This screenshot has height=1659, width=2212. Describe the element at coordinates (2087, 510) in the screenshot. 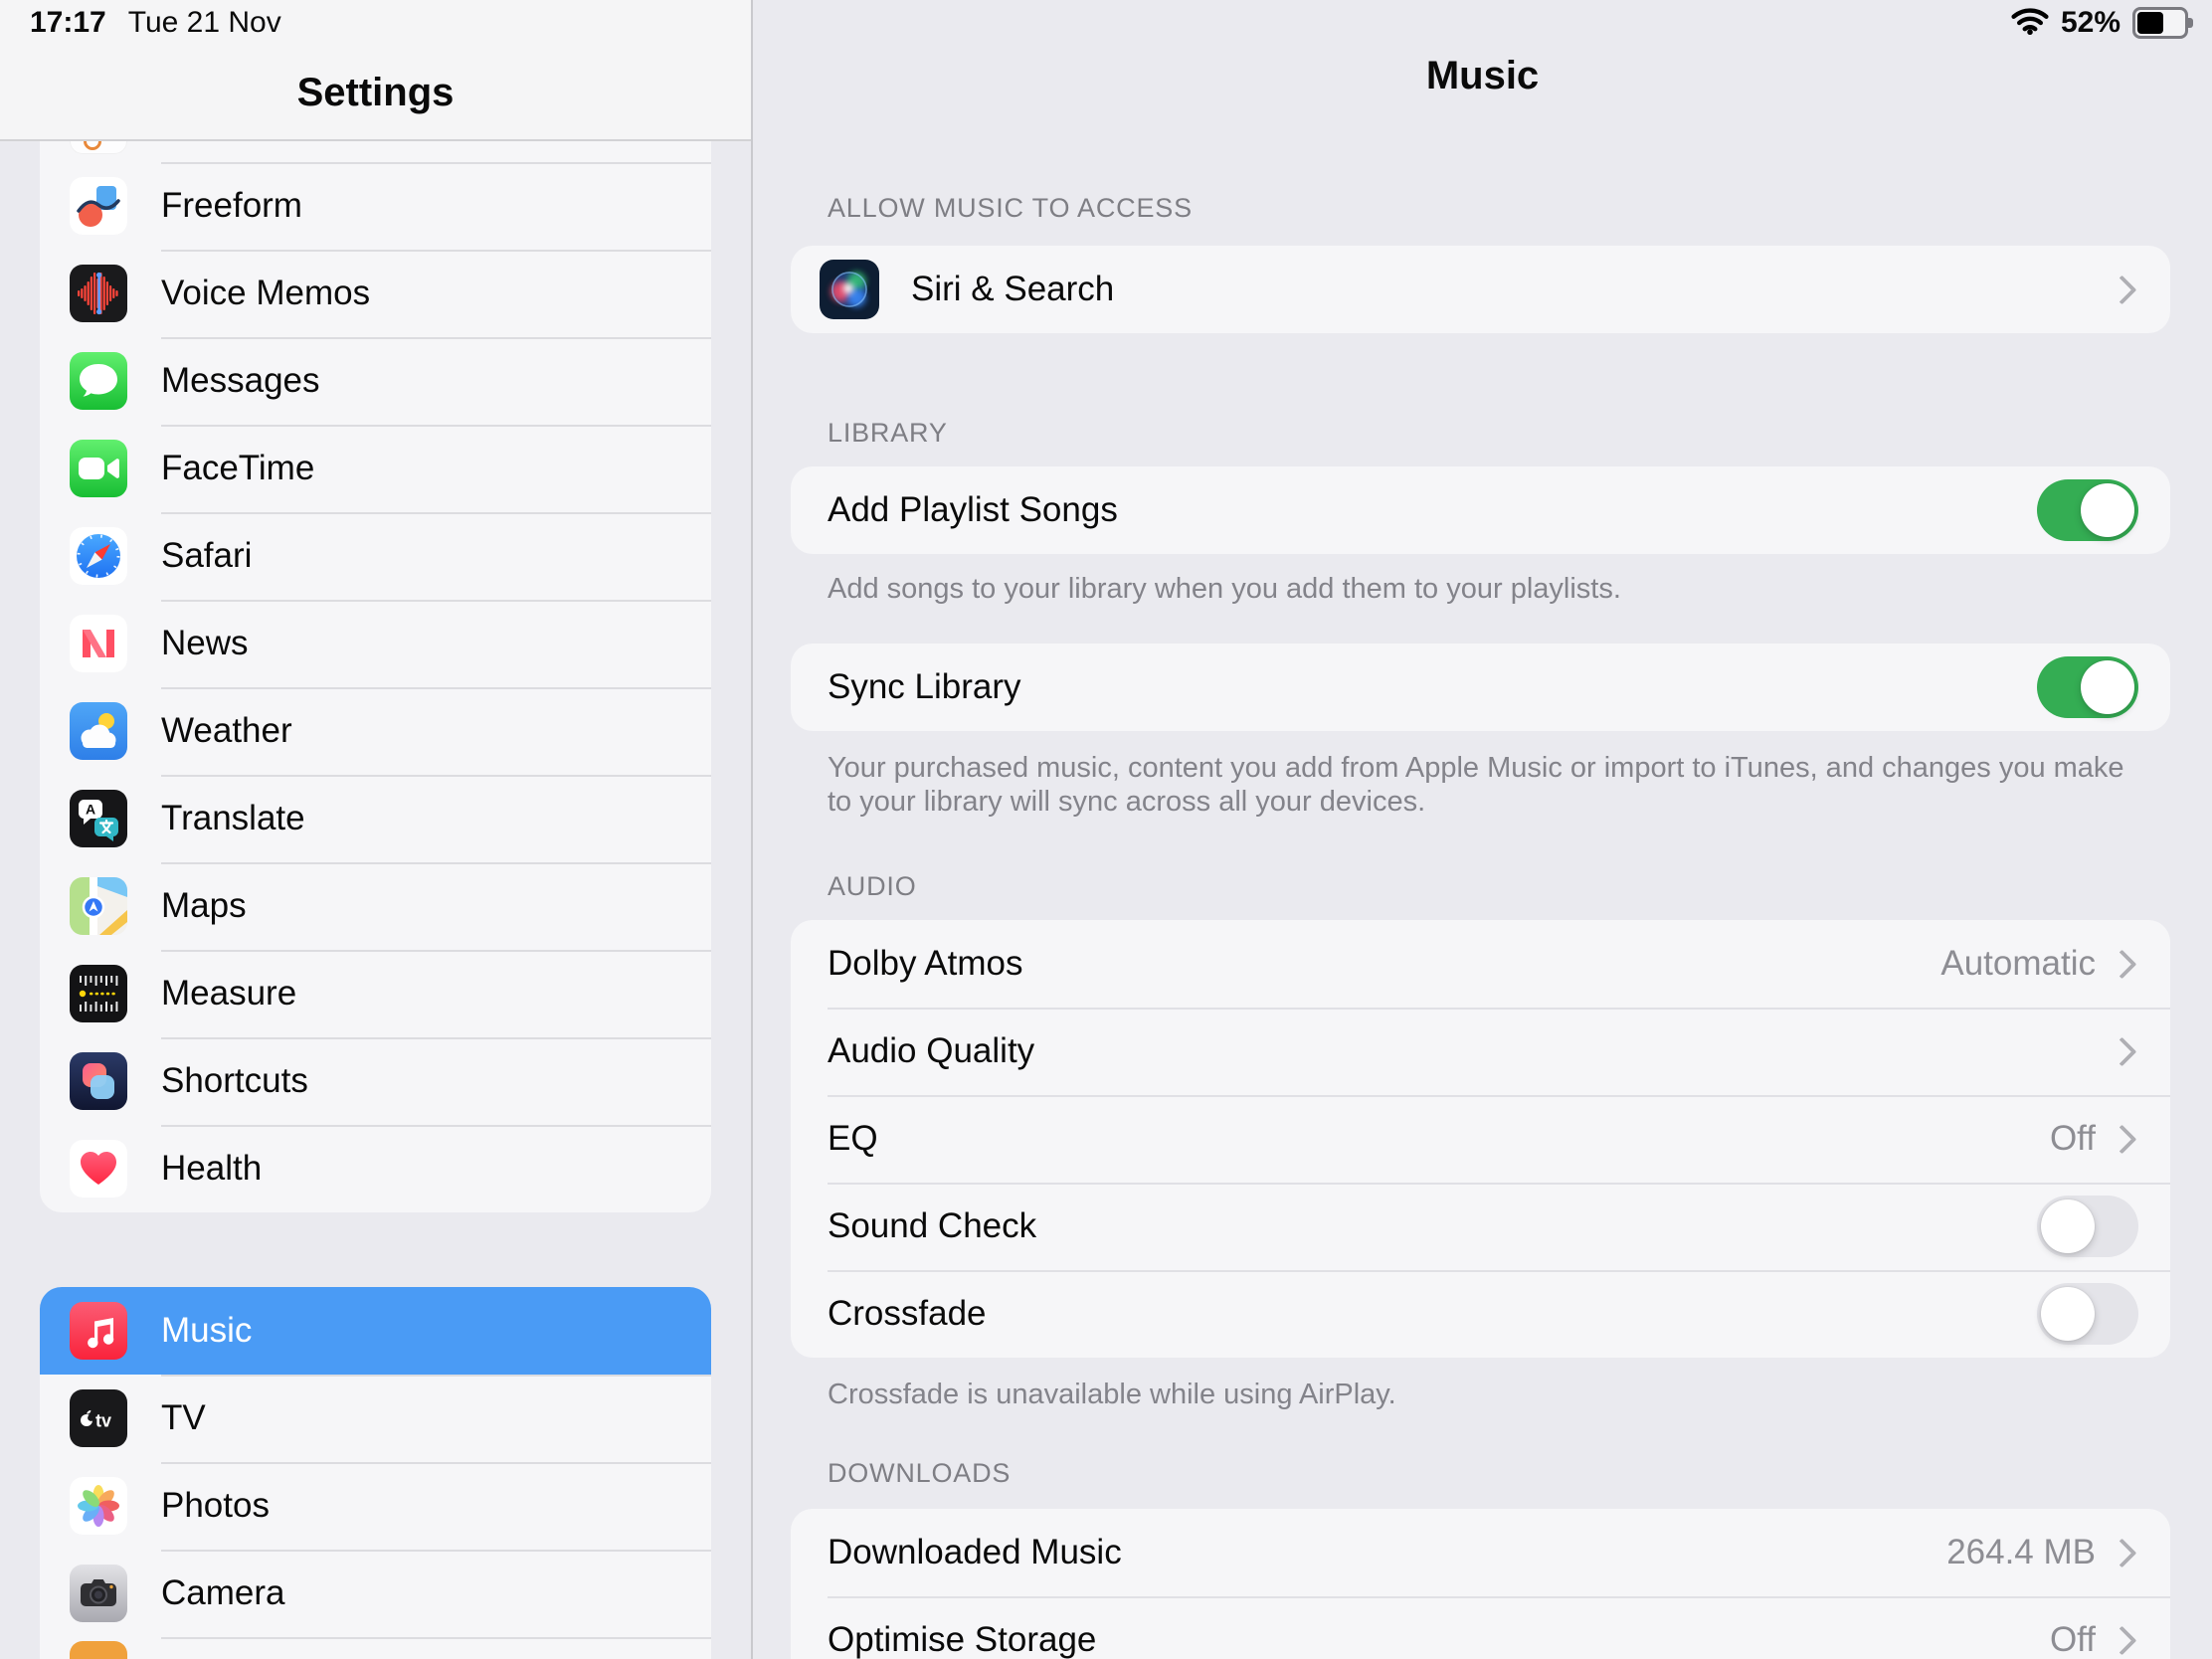

I see `add-playlist-songs-toggle` at that location.